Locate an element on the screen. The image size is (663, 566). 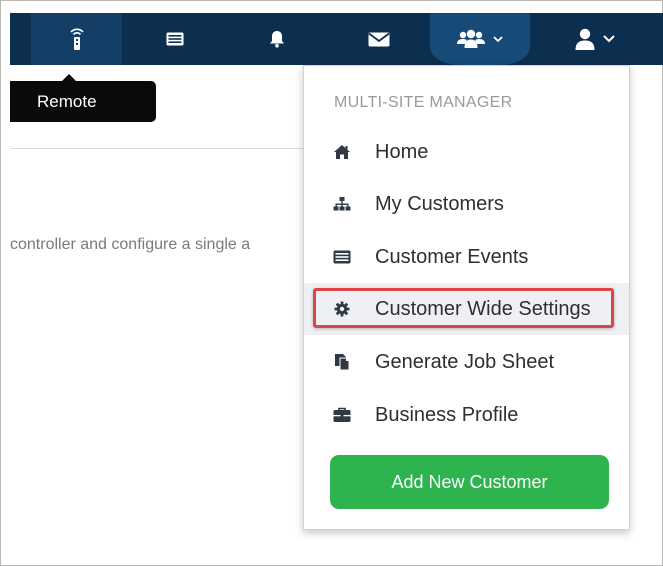
nav-multi-site-button is located at coordinates (480, 39).